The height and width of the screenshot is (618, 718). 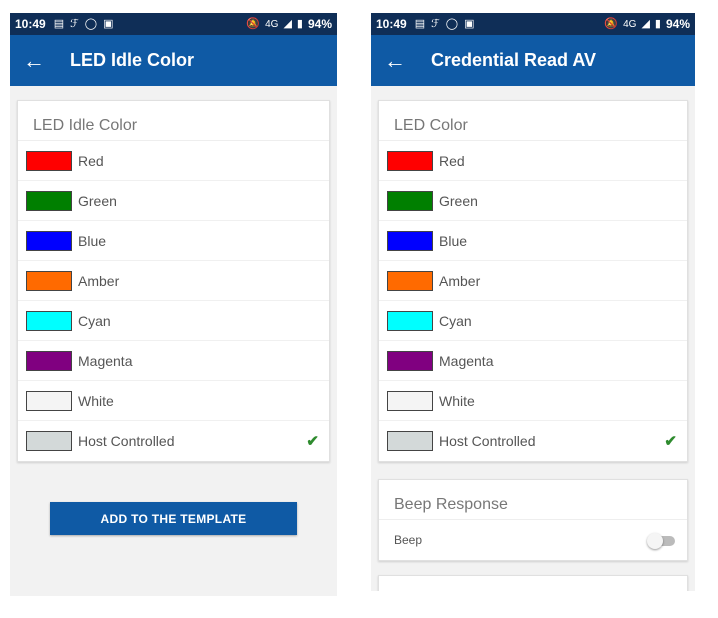 What do you see at coordinates (661, 541) in the screenshot?
I see `beep-toggle` at bounding box center [661, 541].